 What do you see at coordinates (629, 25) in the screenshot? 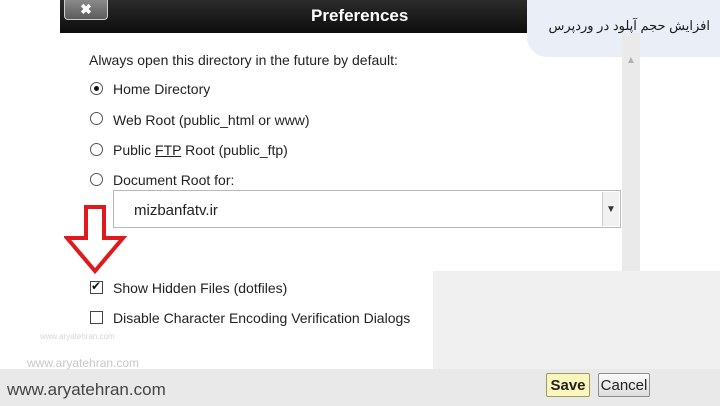
I see `badge-text: افزایش حجم آپلود در وردپرس` at bounding box center [629, 25].